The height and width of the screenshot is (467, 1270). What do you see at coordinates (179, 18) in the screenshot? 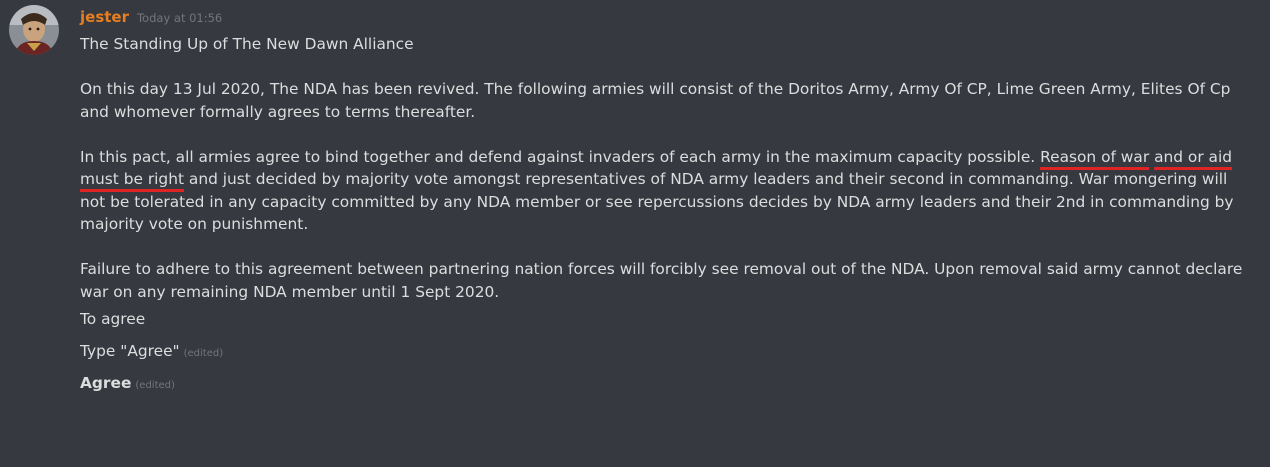
I see `message-timestamp: Today at 01:56` at bounding box center [179, 18].